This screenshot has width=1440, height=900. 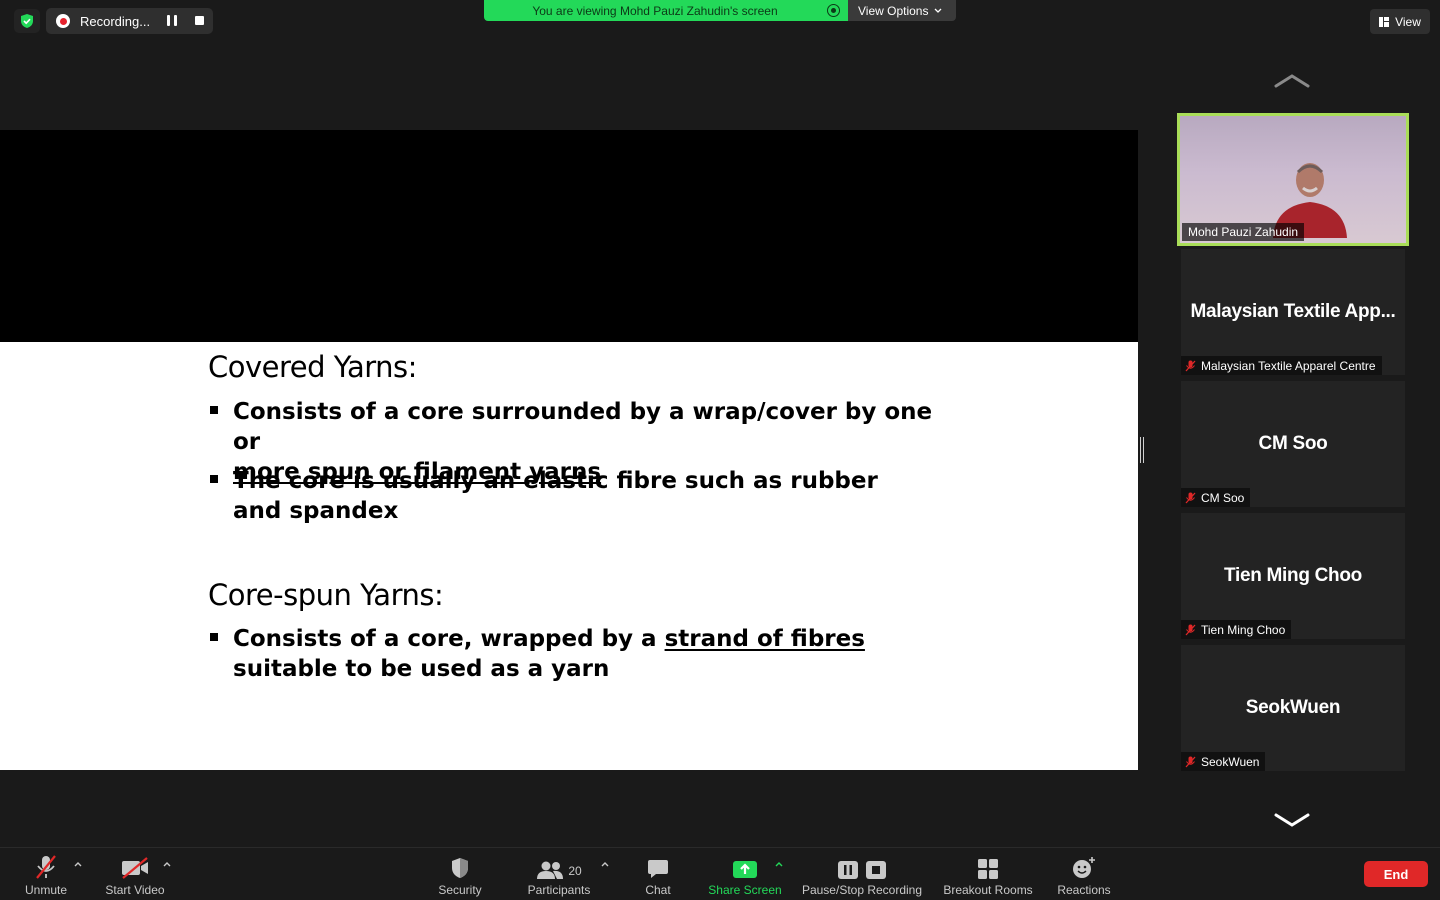 I want to click on breakout-rooms-button: Breakout Rooms, so click(x=988, y=874).